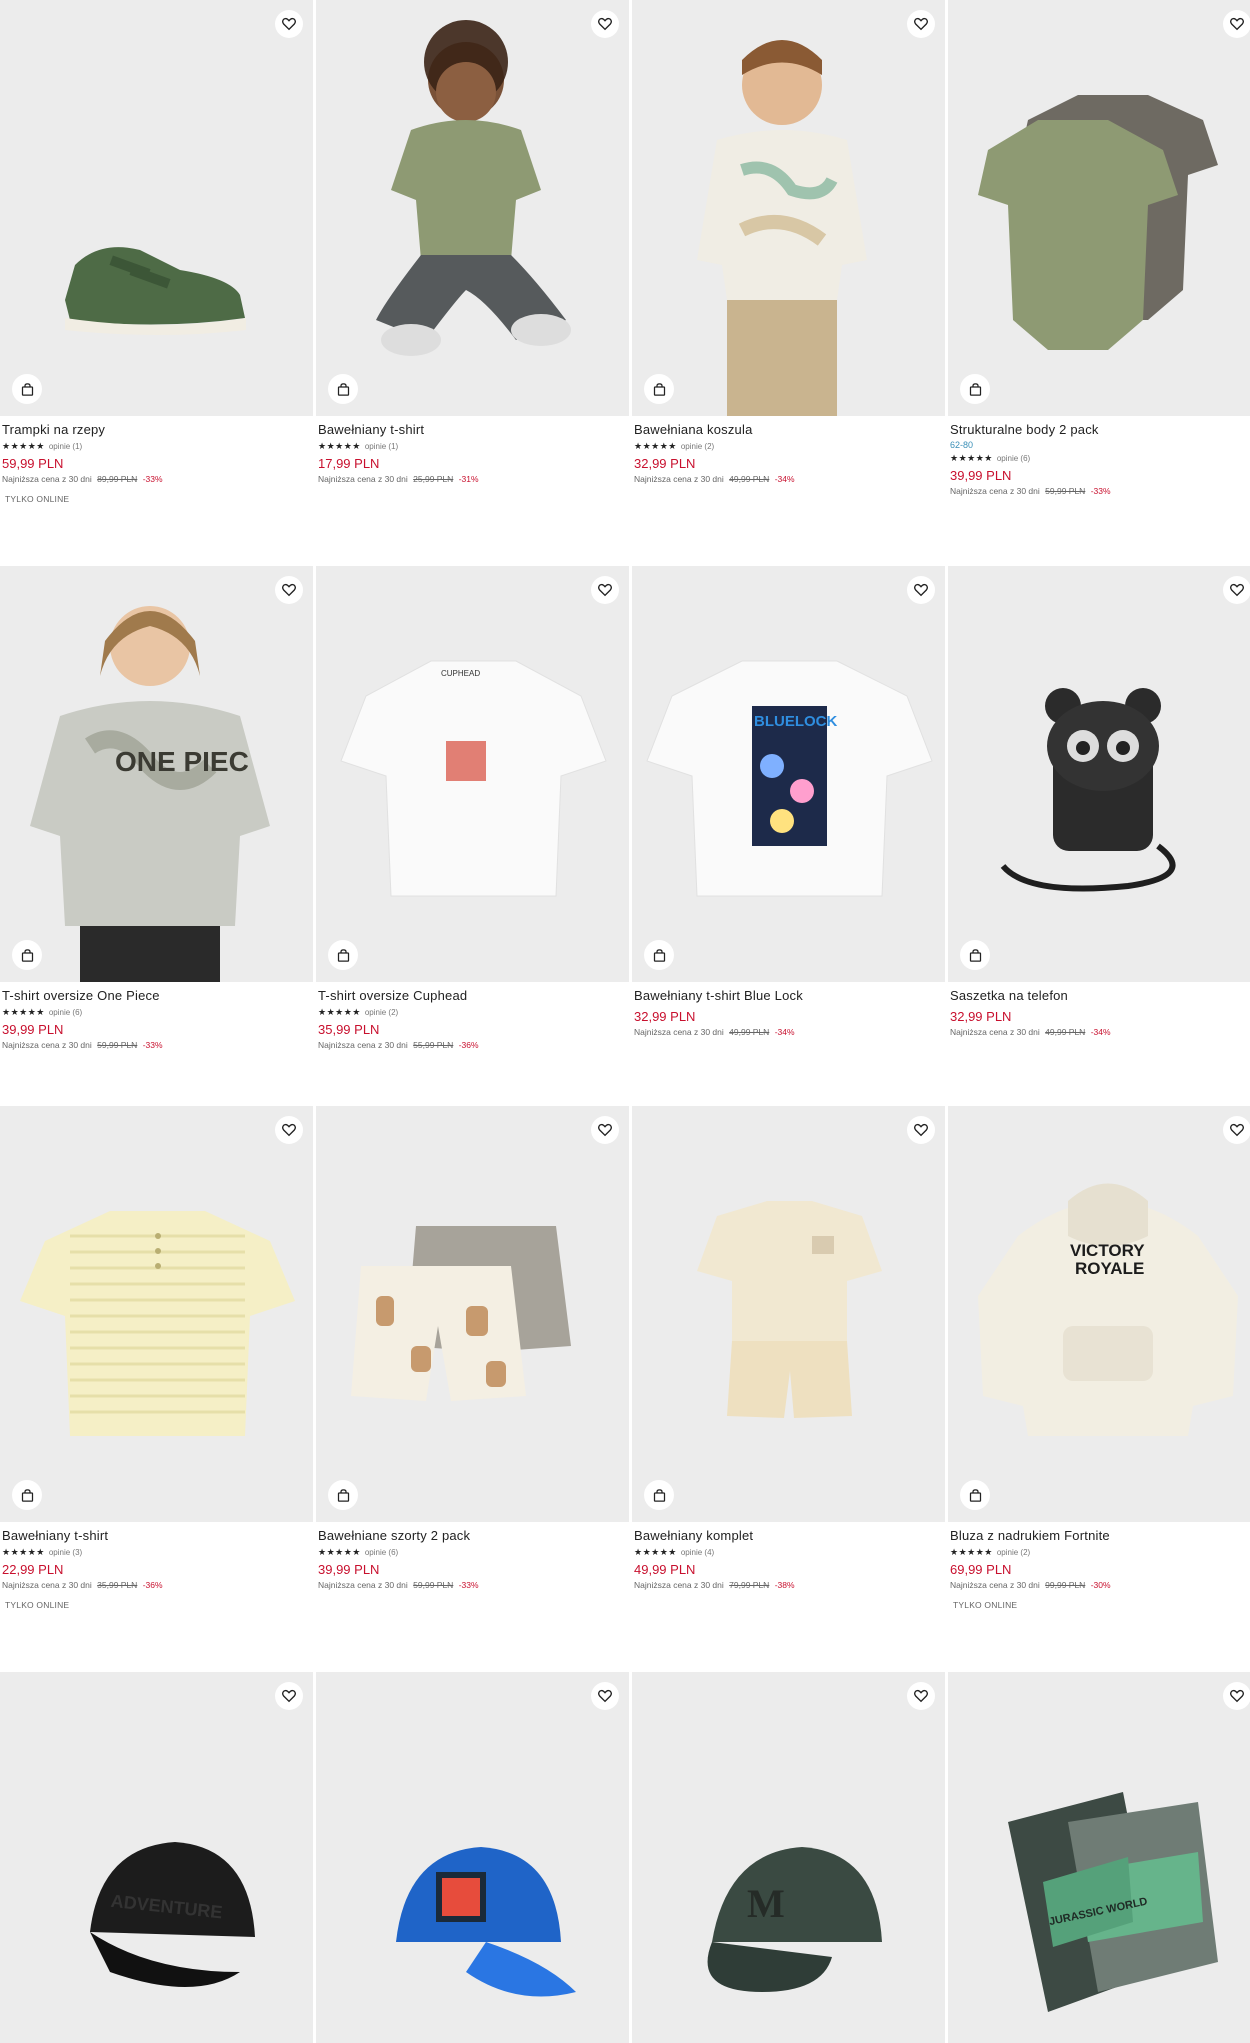 Image resolution: width=1250 pixels, height=2043 pixels. Describe the element at coordinates (472, 1552) in the screenshot. I see `rating: ★★★★★ opinie (6)` at that location.